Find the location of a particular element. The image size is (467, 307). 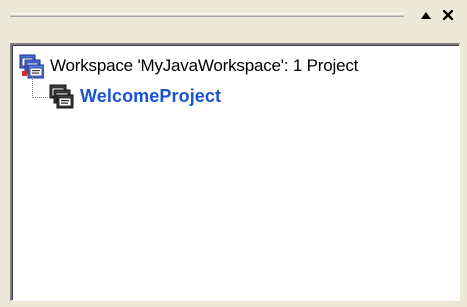

tree-item-workspace: Workspace 'MyJavaWorkspace': 1 Project is located at coordinates (188, 66).